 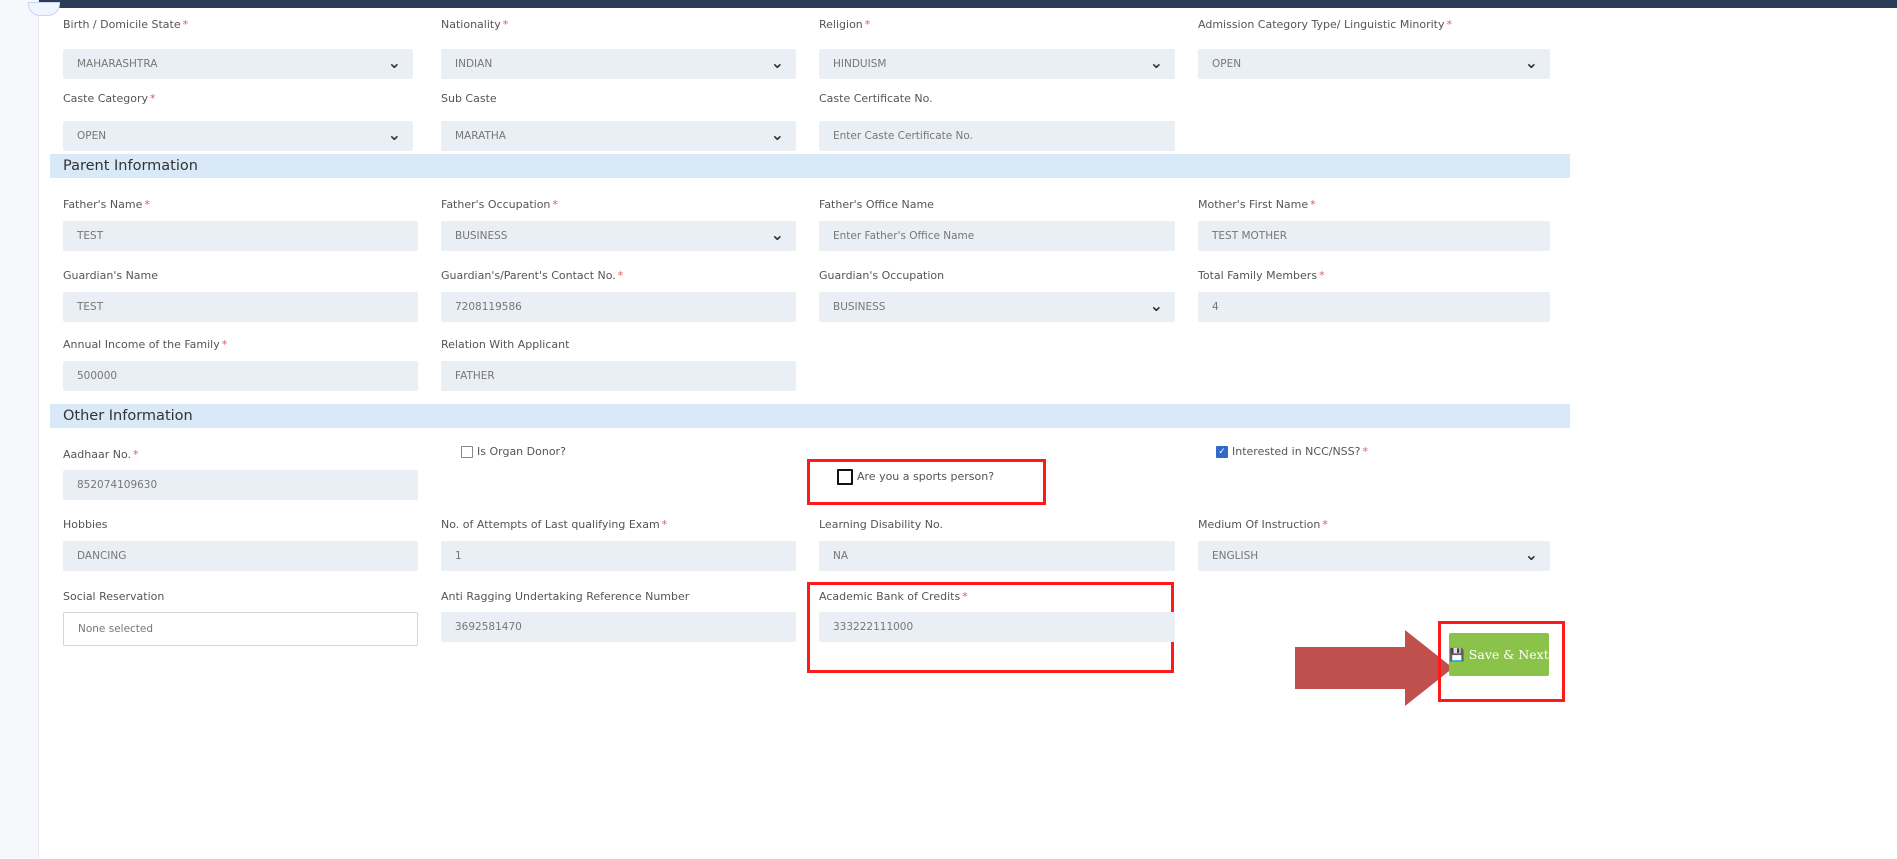 I want to click on medium-label: Medium Of Instruction *, so click(x=1263, y=524).